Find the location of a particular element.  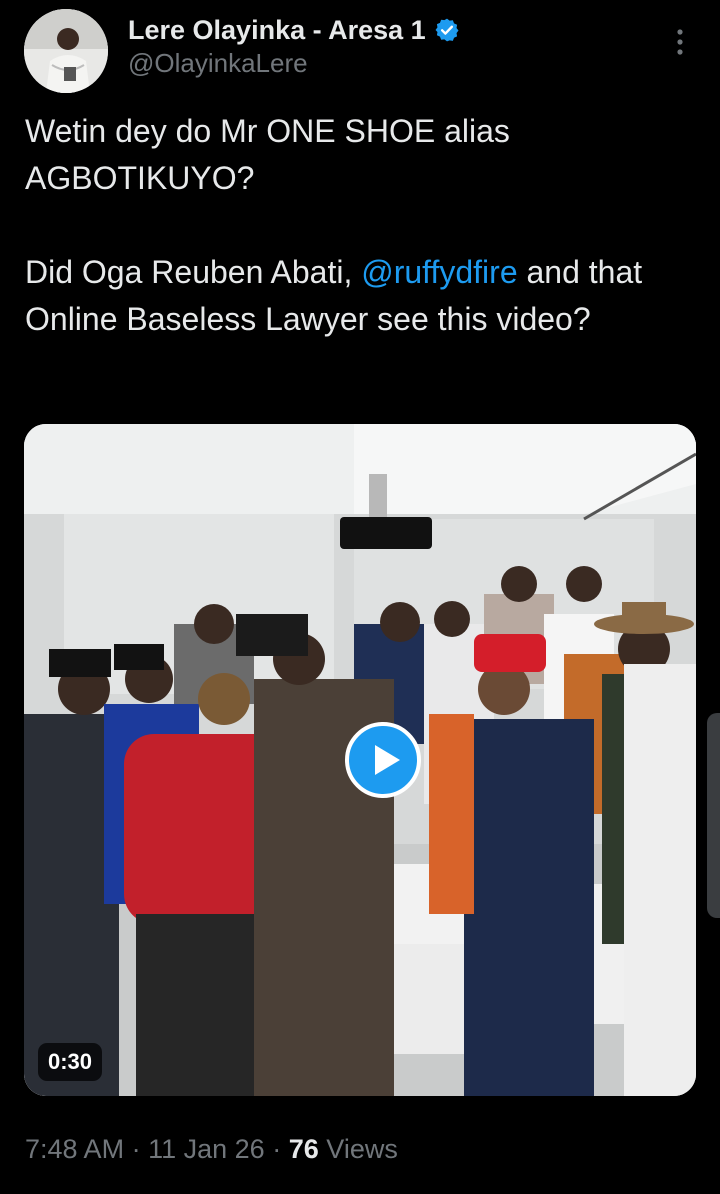

avatar is located at coordinates (66, 51).